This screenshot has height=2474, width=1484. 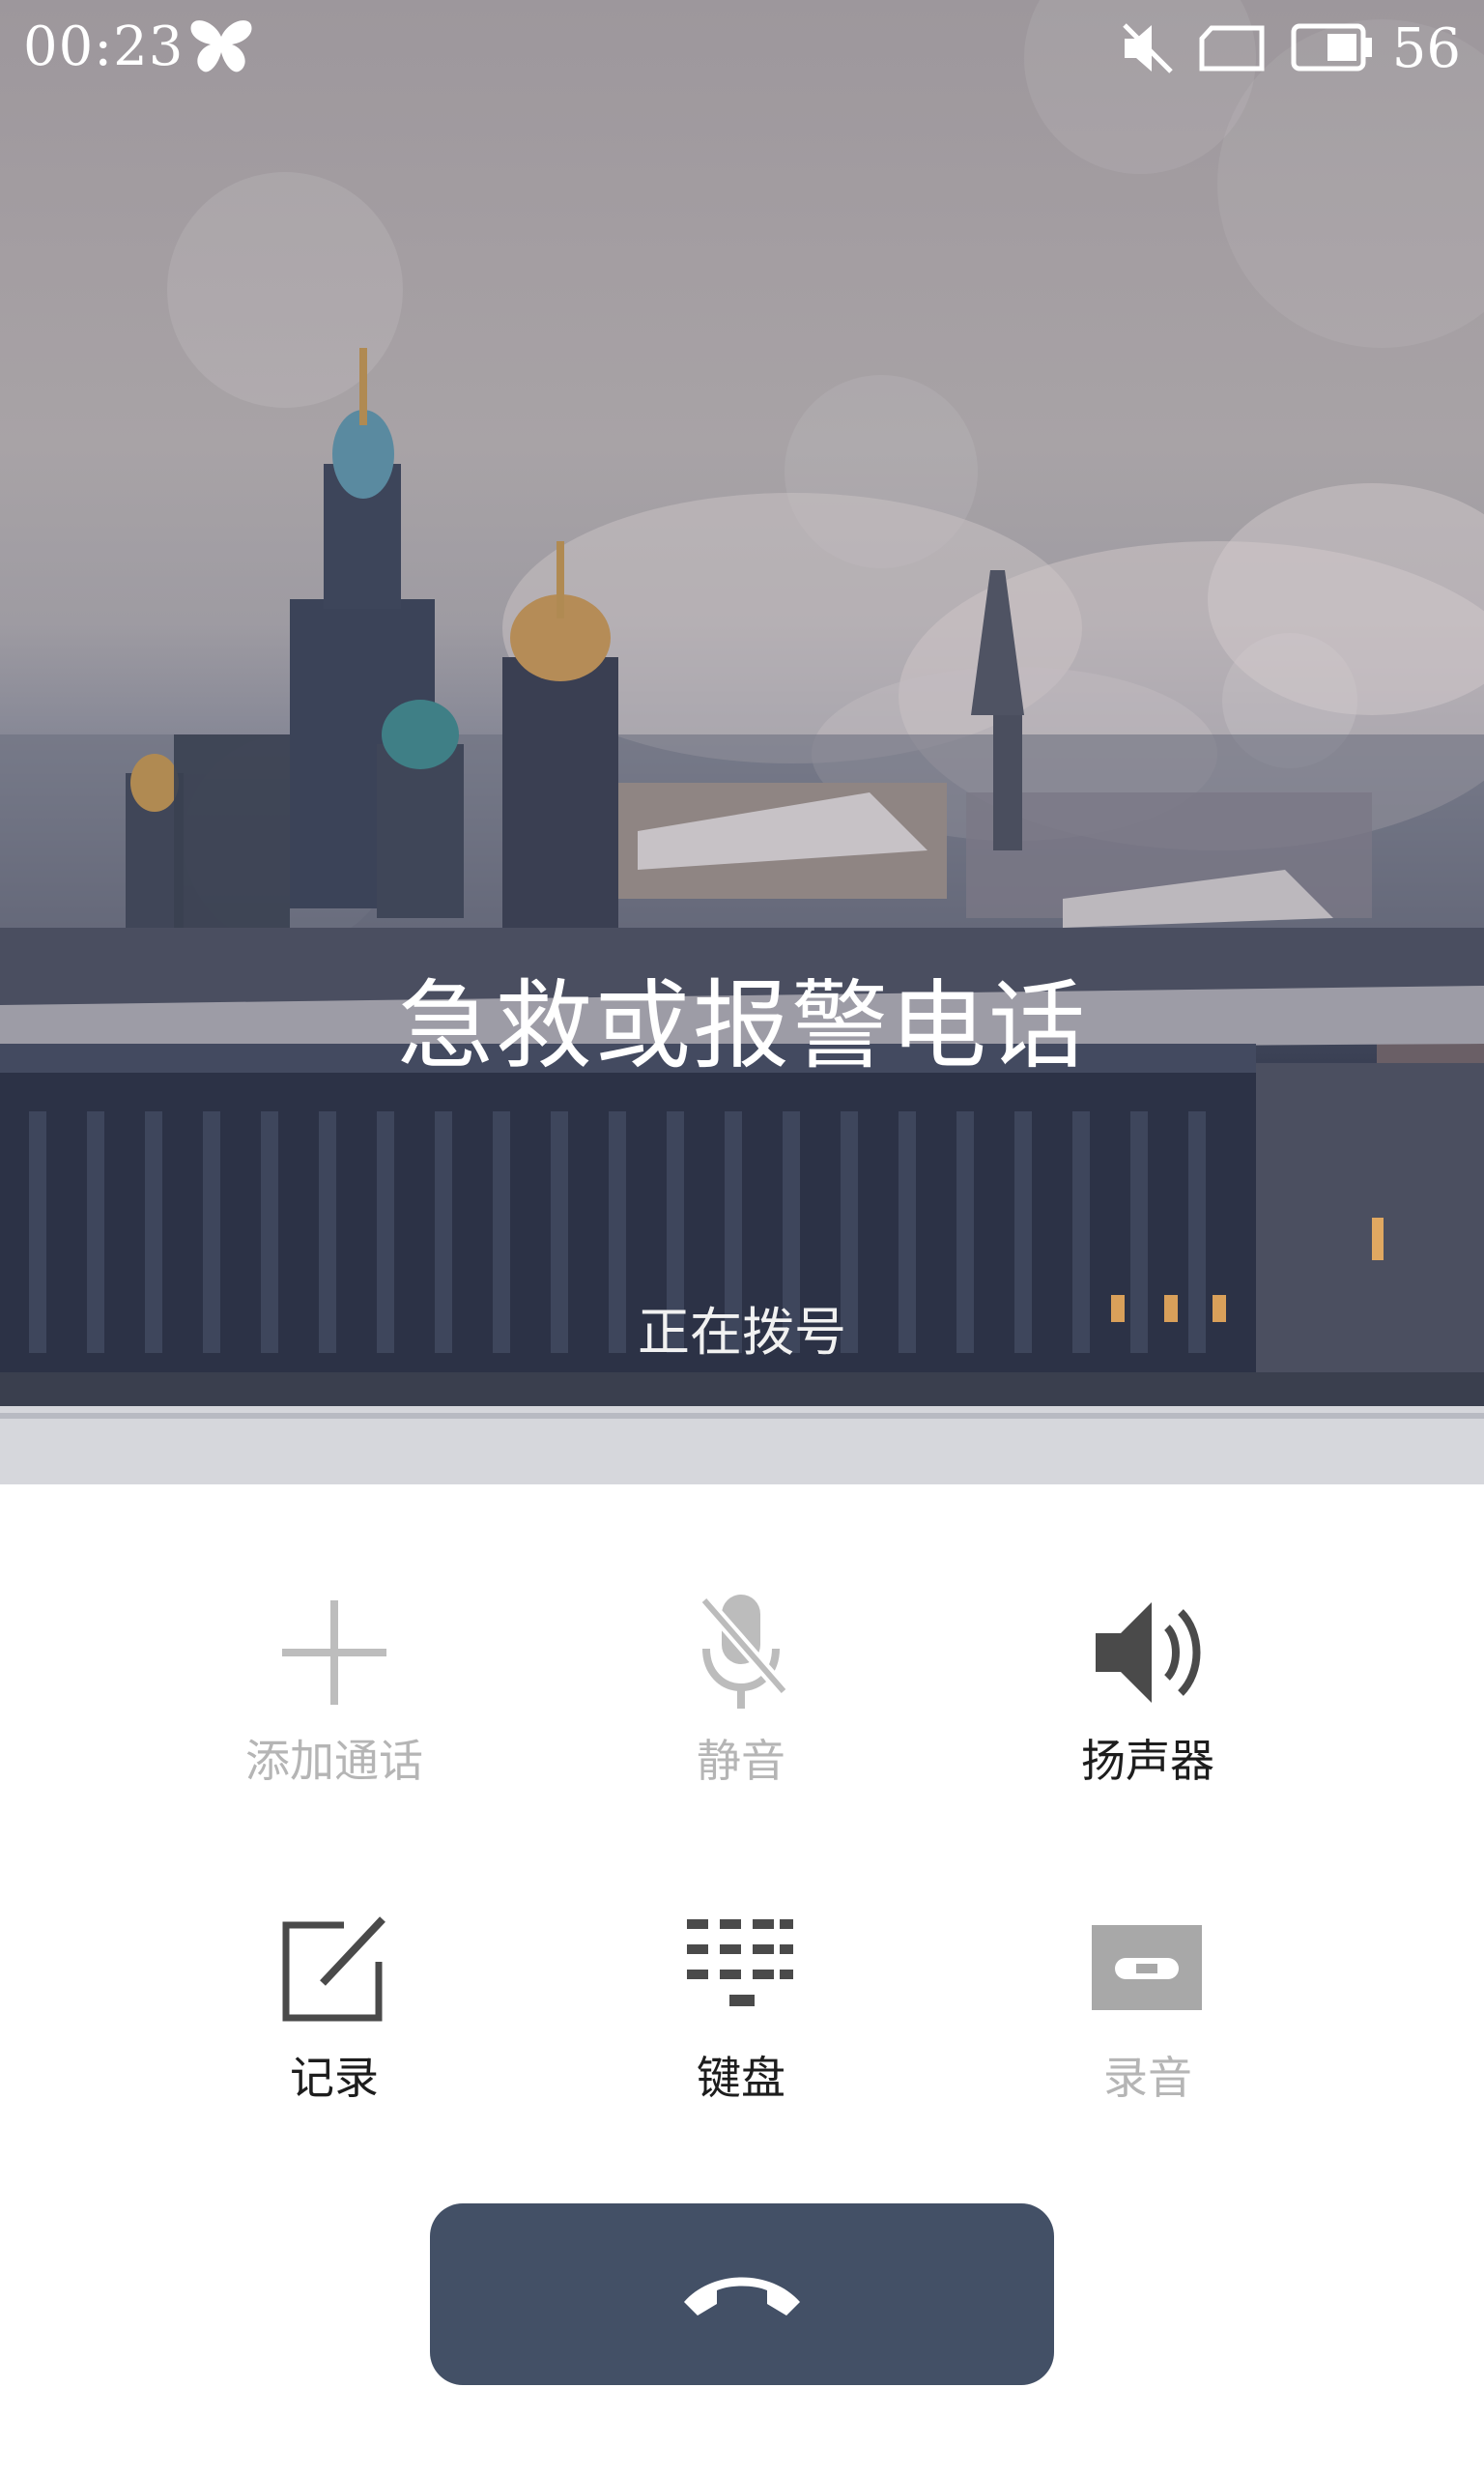 I want to click on keypad-label: 键盘, so click(x=741, y=2078).